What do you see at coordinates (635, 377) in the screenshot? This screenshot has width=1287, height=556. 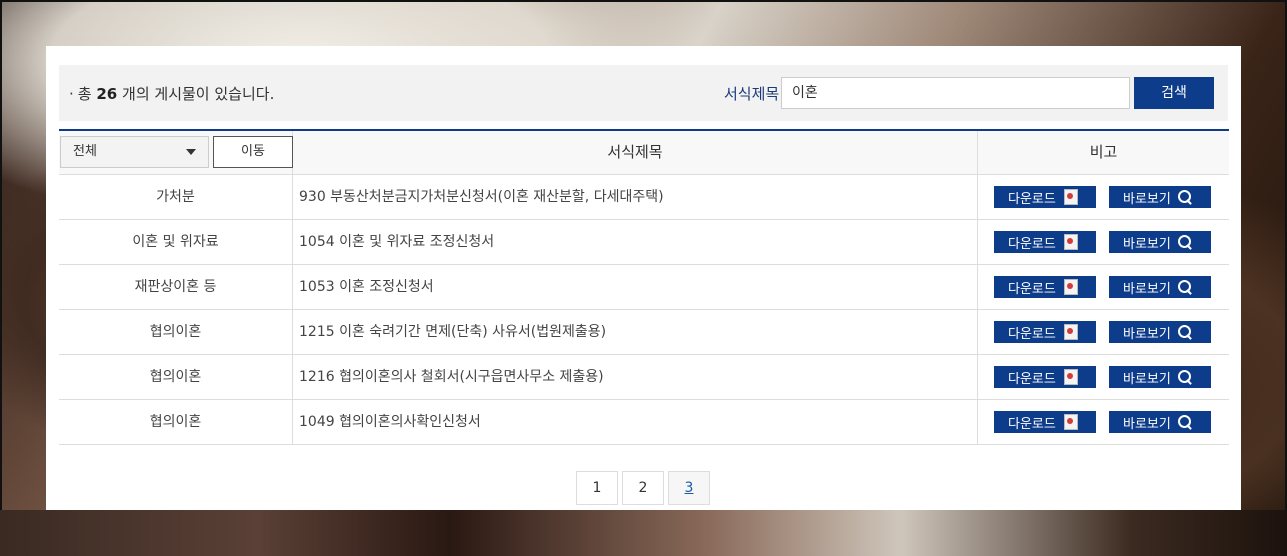 I see `row-title: 1216 협의이혼의사 철회서(시구읍면사무소 제출용)` at bounding box center [635, 377].